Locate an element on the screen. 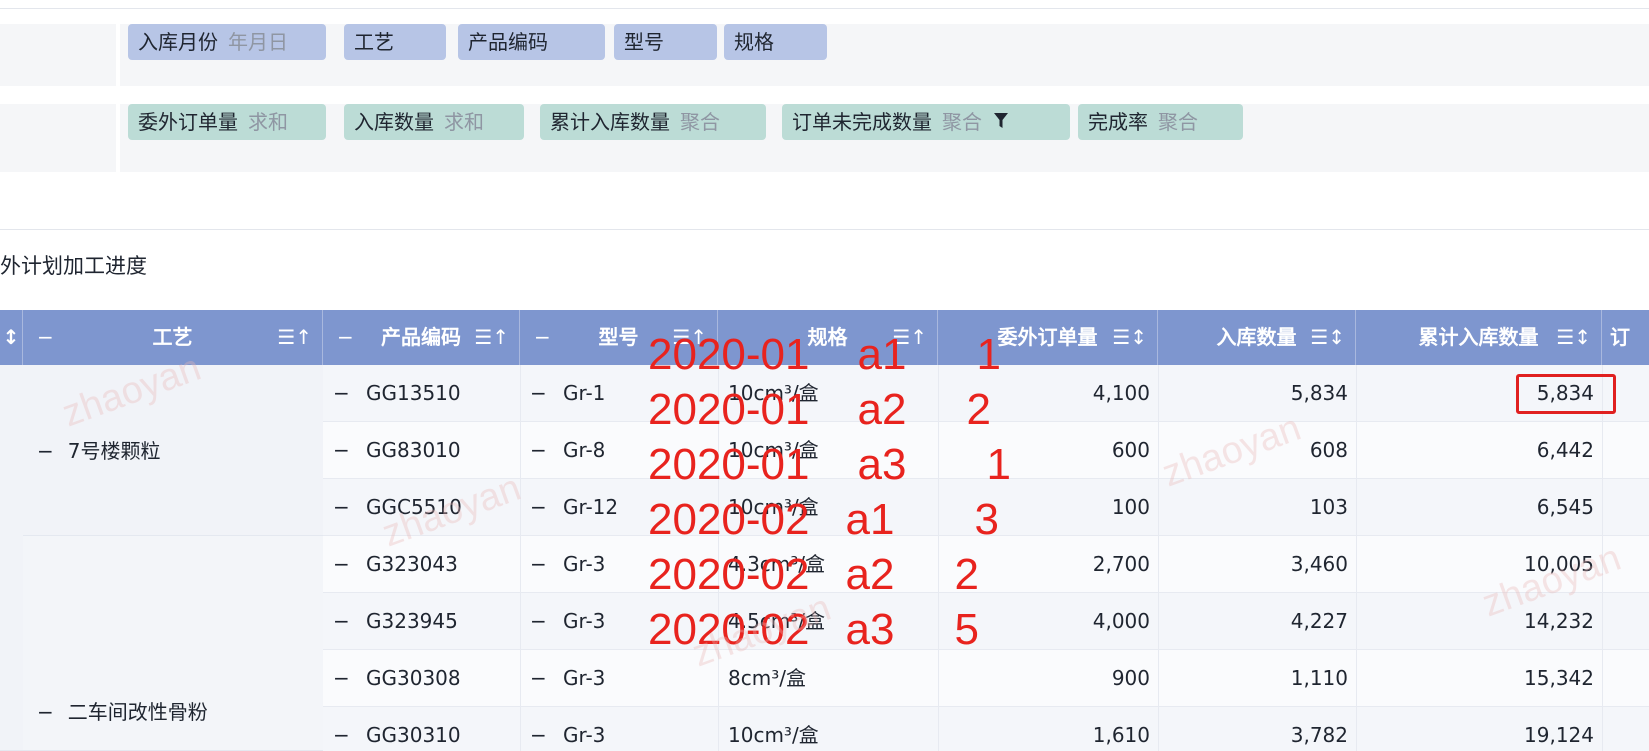 Image resolution: width=1649 pixels, height=751 pixels. chip-cumulative-inbound-qty: 累计入库数量 聚合 is located at coordinates (653, 122).